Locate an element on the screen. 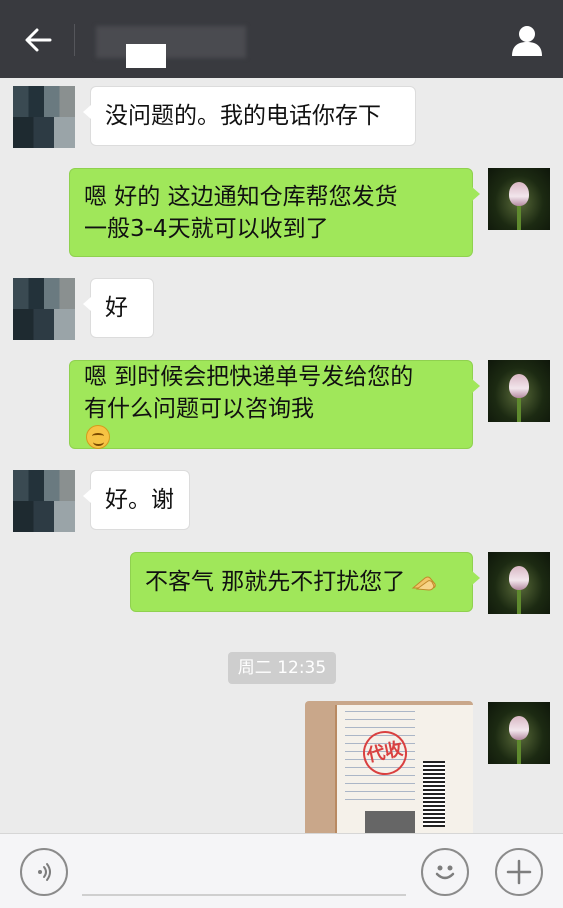 The height and width of the screenshot is (908, 563). sent-message-bubble: 嗯 好的 这边通知仓库帮您发货 一般3-4天就可以收到了 is located at coordinates (274, 212).